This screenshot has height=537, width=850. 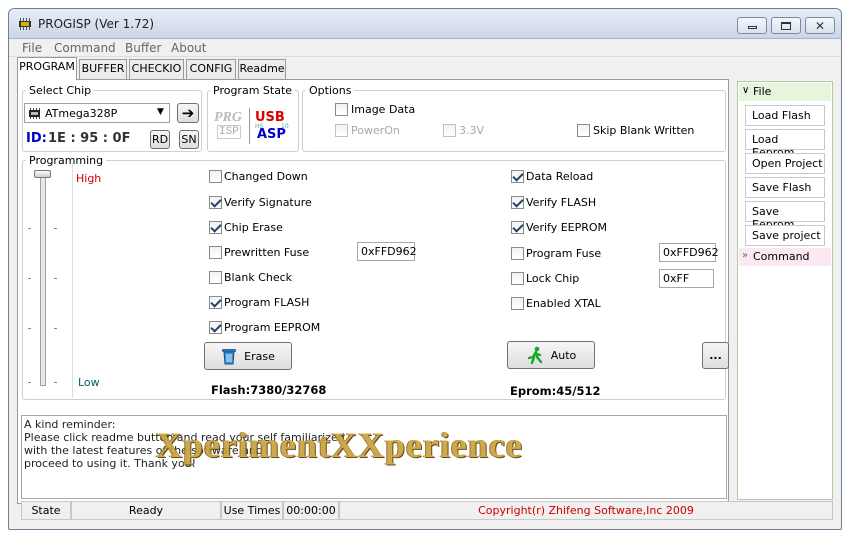 What do you see at coordinates (449, 130) in the screenshot?
I see `3v3-checkbox` at bounding box center [449, 130].